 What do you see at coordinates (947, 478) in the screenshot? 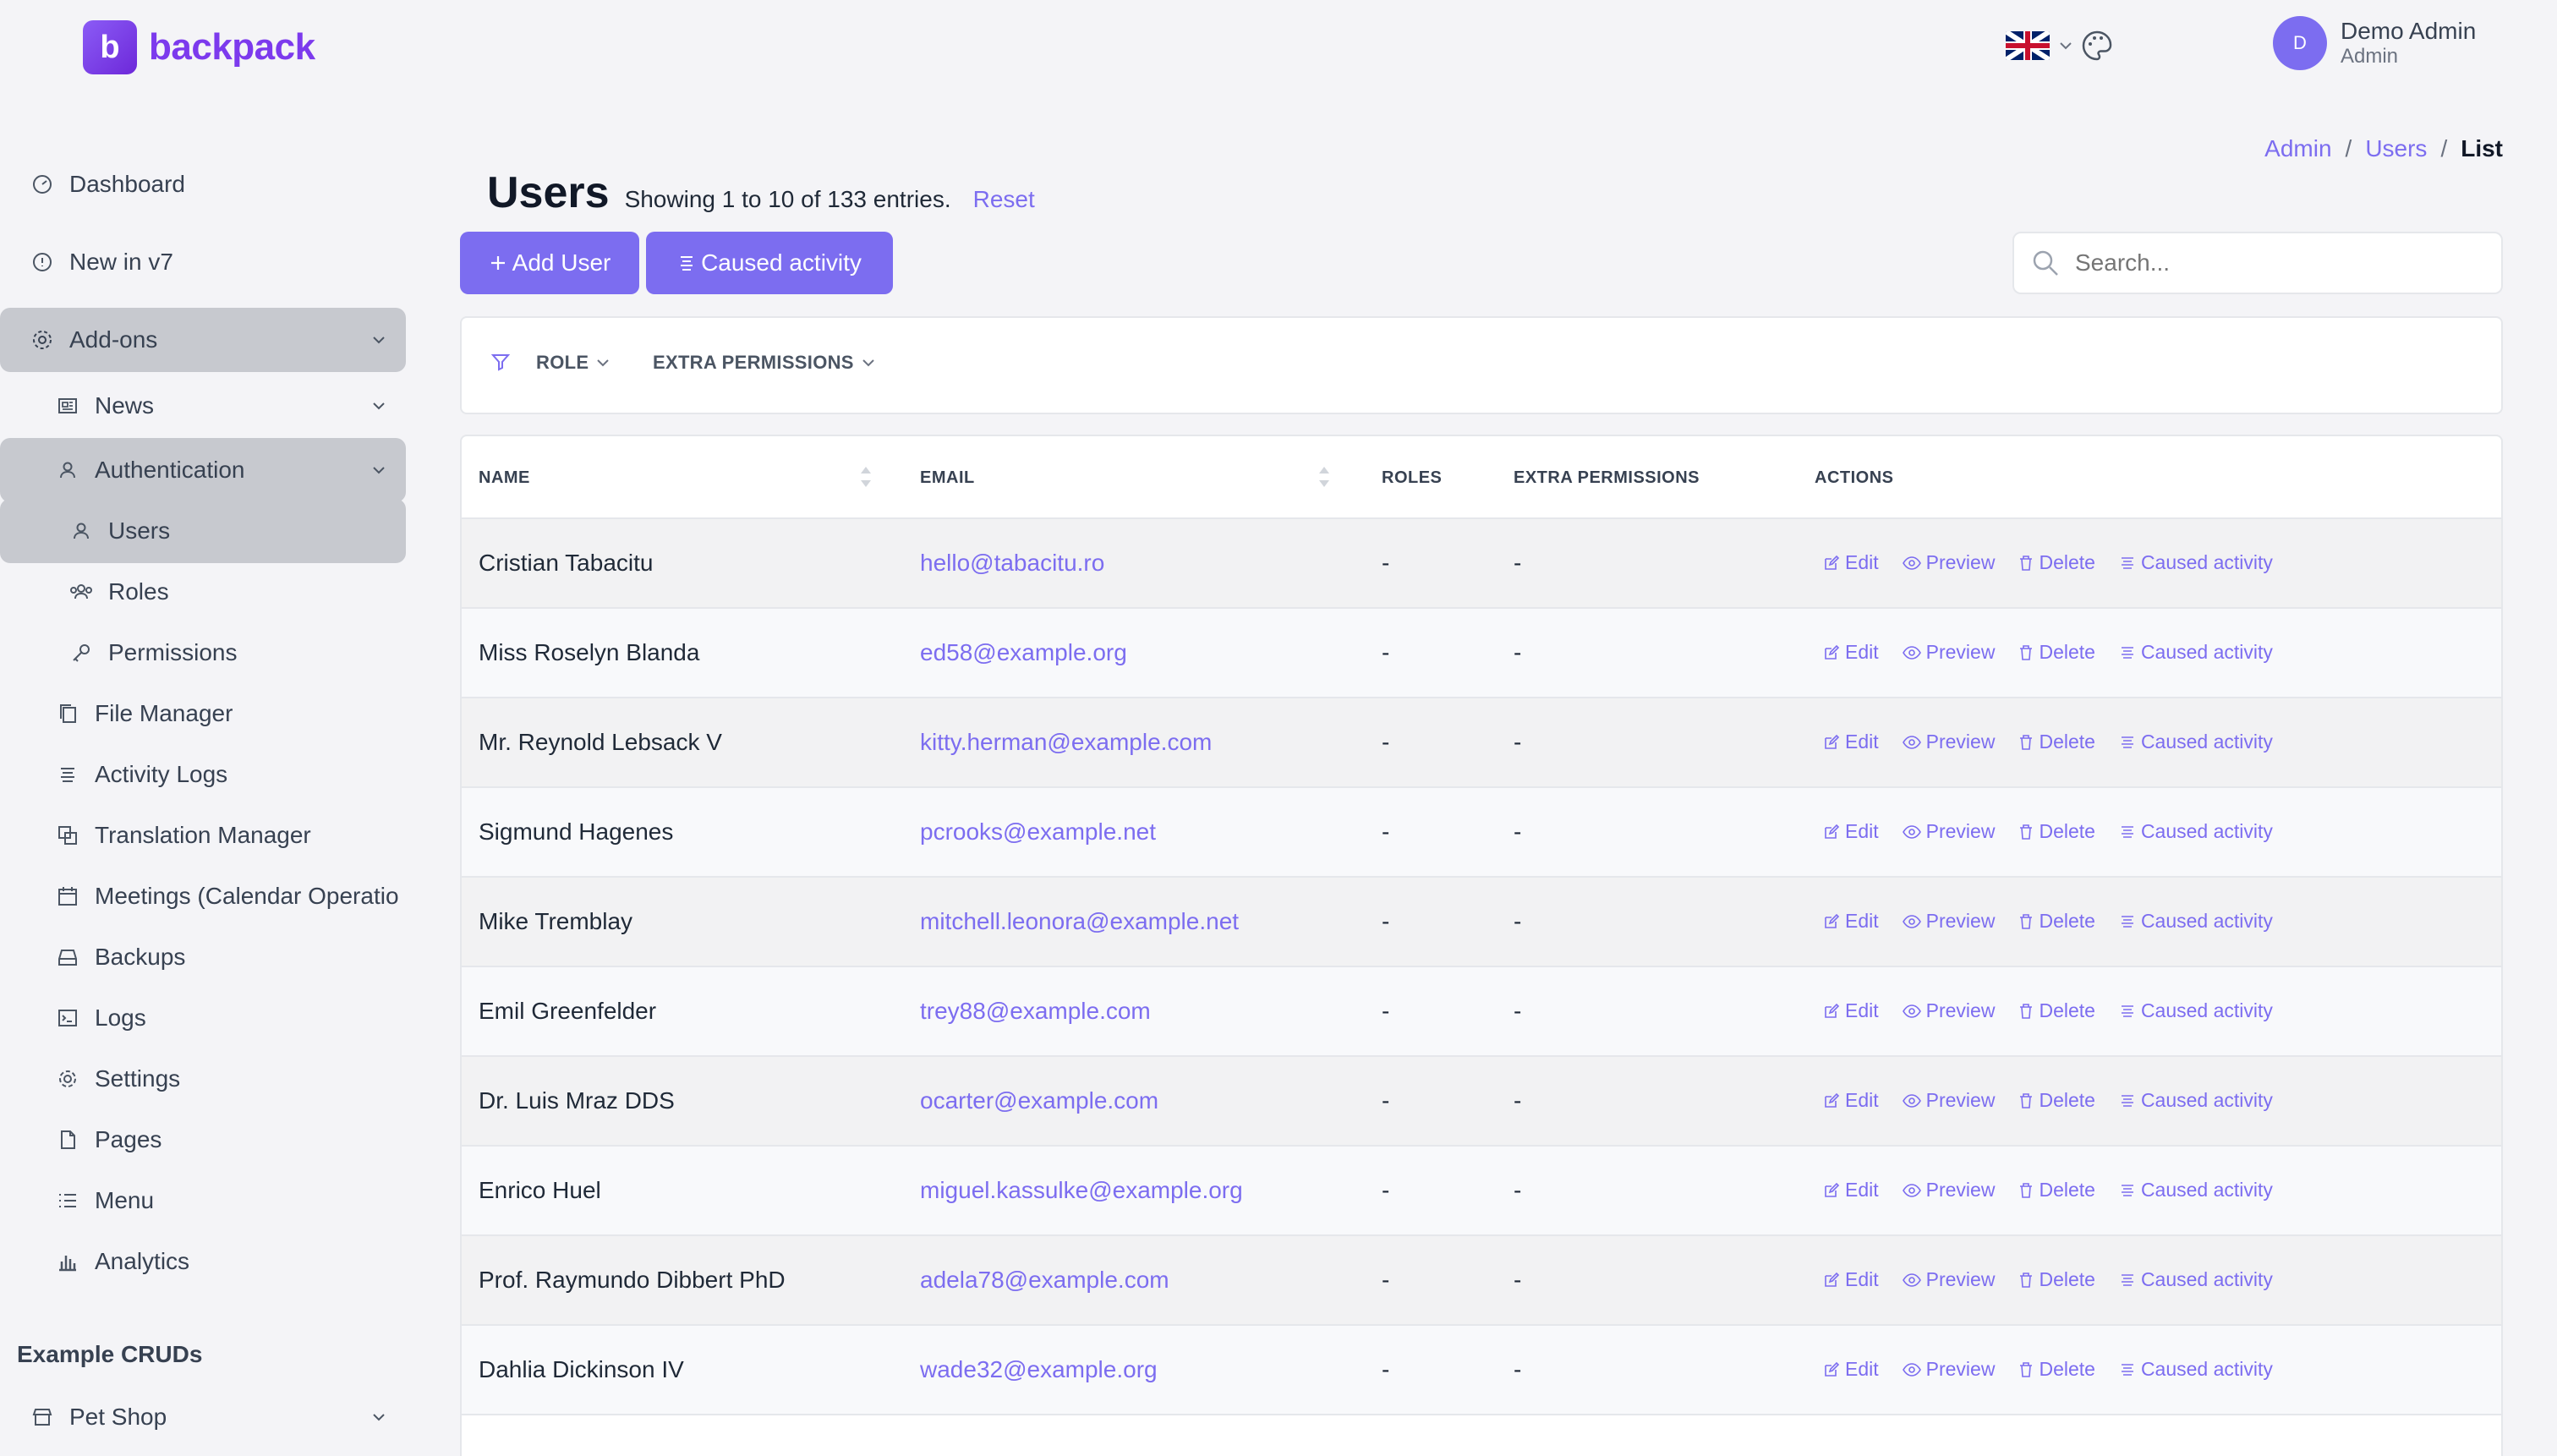
I see `column-header-email: EMAIL` at bounding box center [947, 478].